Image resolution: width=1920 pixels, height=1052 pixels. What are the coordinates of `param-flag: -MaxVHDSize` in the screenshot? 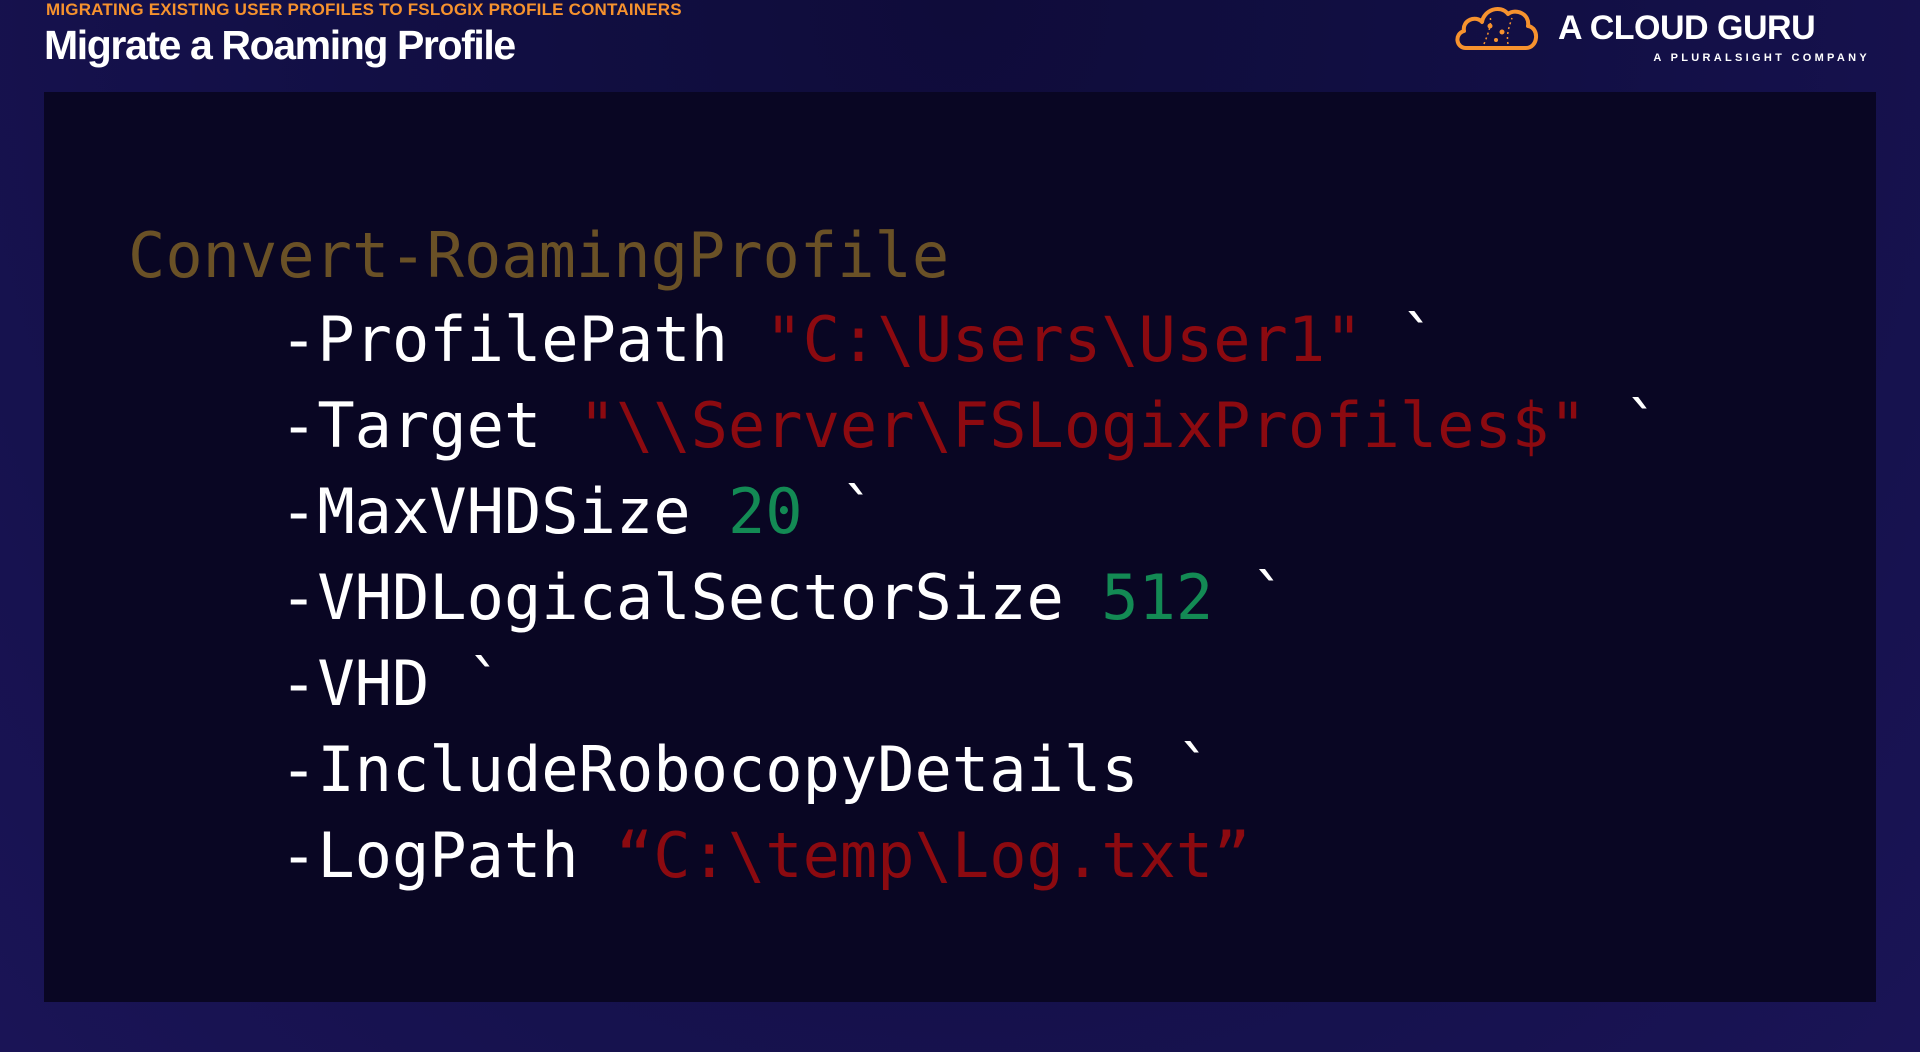 It's located at (485, 511).